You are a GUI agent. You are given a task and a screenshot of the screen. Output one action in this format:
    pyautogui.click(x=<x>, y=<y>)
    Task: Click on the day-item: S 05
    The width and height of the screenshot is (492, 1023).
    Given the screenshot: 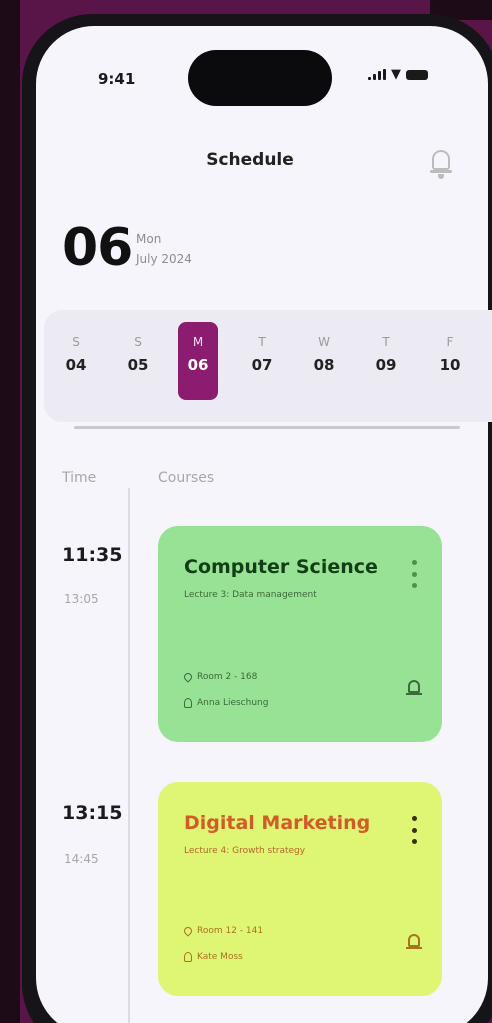 What is the action you would take?
    pyautogui.click(x=138, y=342)
    